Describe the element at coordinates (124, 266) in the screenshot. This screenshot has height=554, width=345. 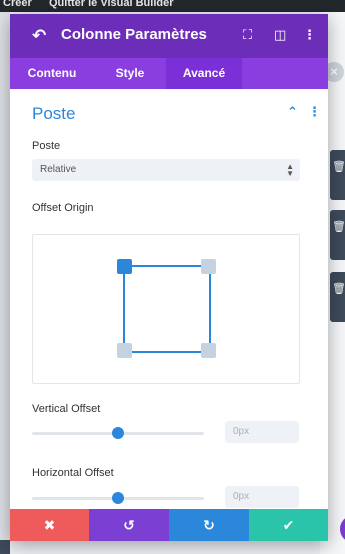
I see `origin-handle-top-left` at that location.